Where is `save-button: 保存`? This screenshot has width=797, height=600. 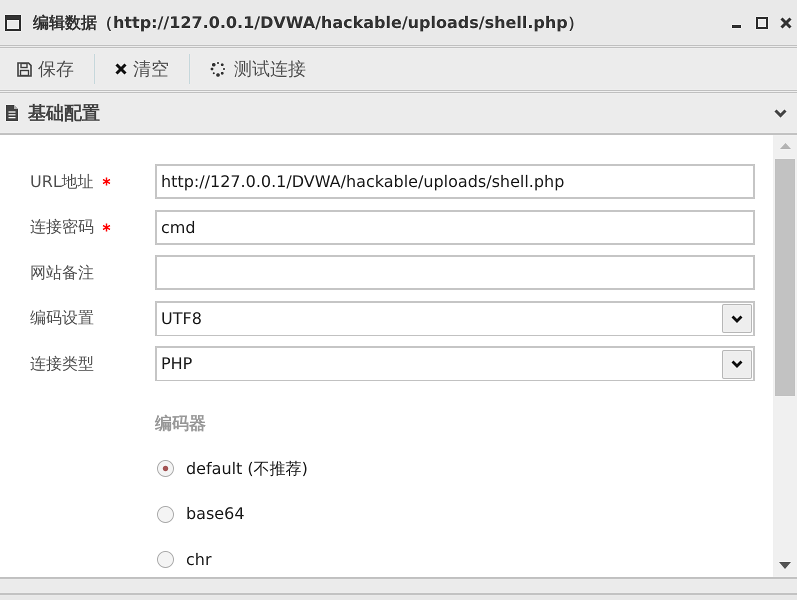
save-button: 保存 is located at coordinates (45, 69).